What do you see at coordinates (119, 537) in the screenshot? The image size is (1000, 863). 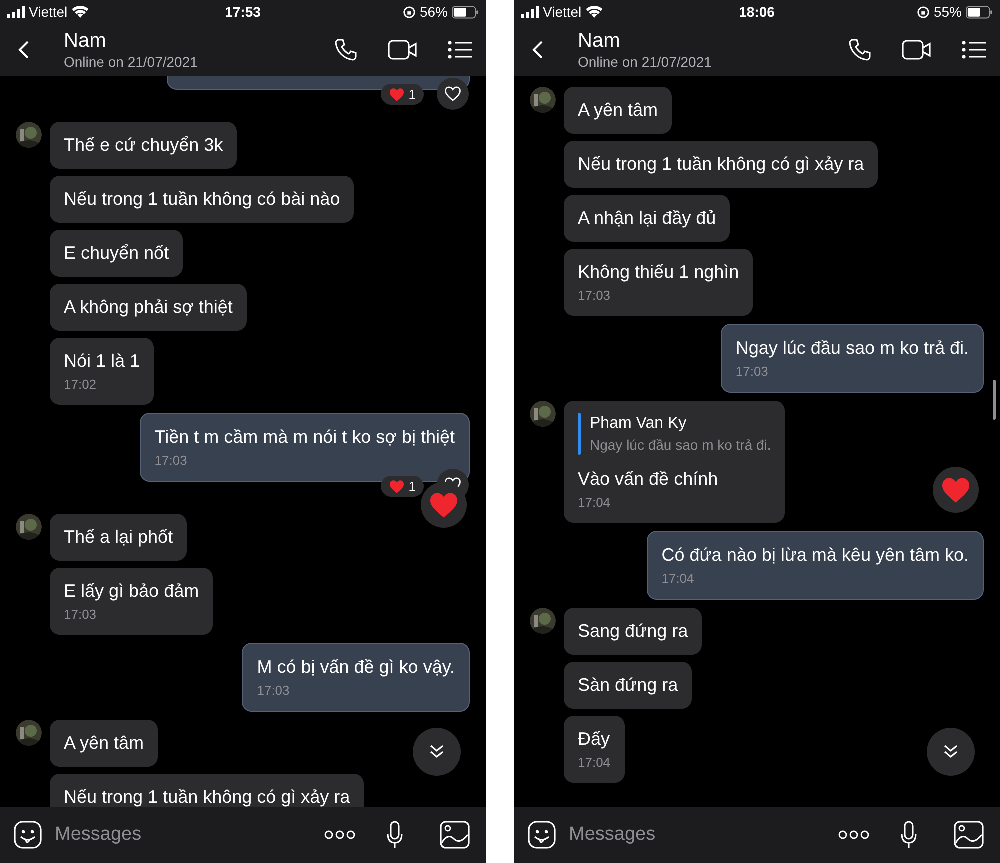 I see `message-text: Thế a lại phốt` at bounding box center [119, 537].